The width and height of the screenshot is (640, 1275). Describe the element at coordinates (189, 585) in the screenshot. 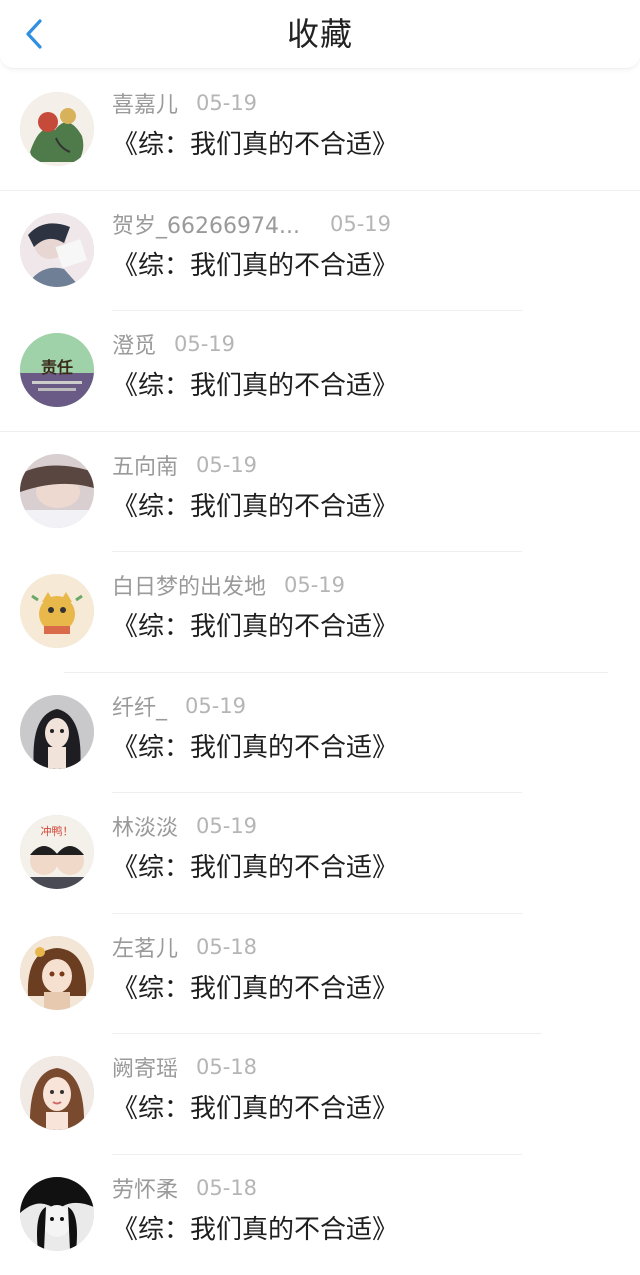

I see `user-name: 白日梦的出发地` at that location.